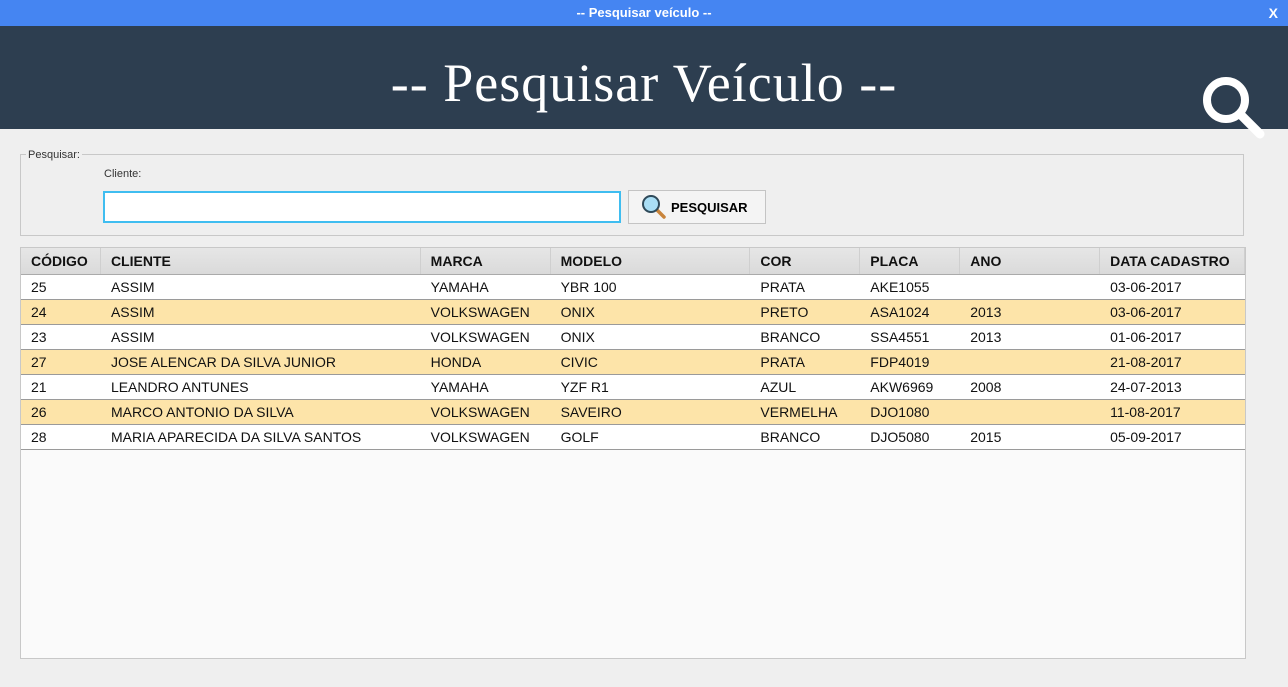  Describe the element at coordinates (799, 412) in the screenshot. I see `table-cell: VERMELHA` at that location.